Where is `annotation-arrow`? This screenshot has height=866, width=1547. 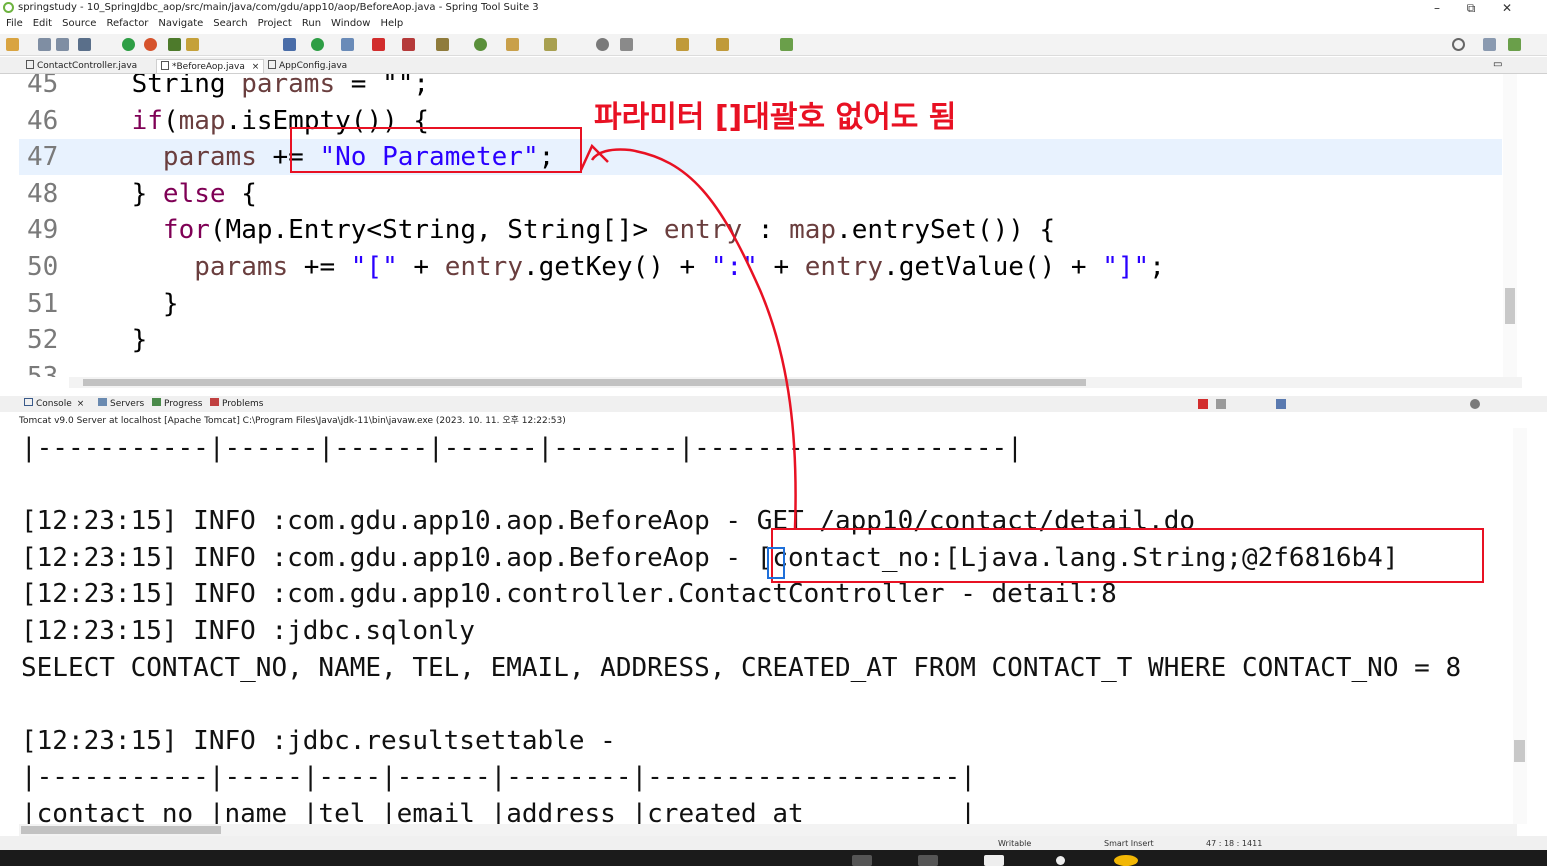 annotation-arrow is located at coordinates (688, 336).